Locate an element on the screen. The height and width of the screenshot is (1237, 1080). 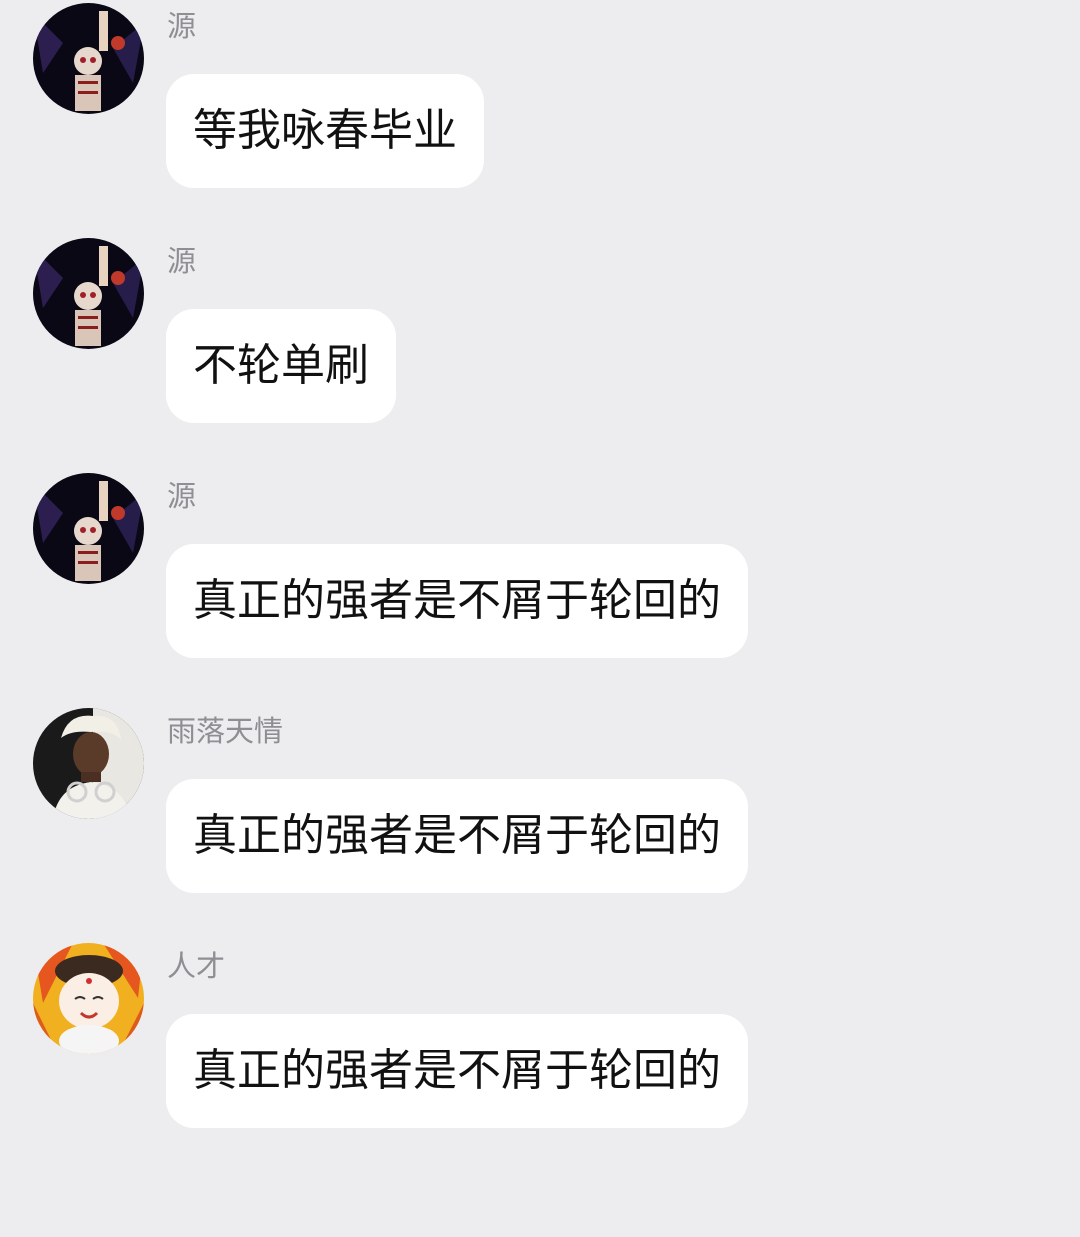
avatar-white-hair-person-icon is located at coordinates (88, 763).